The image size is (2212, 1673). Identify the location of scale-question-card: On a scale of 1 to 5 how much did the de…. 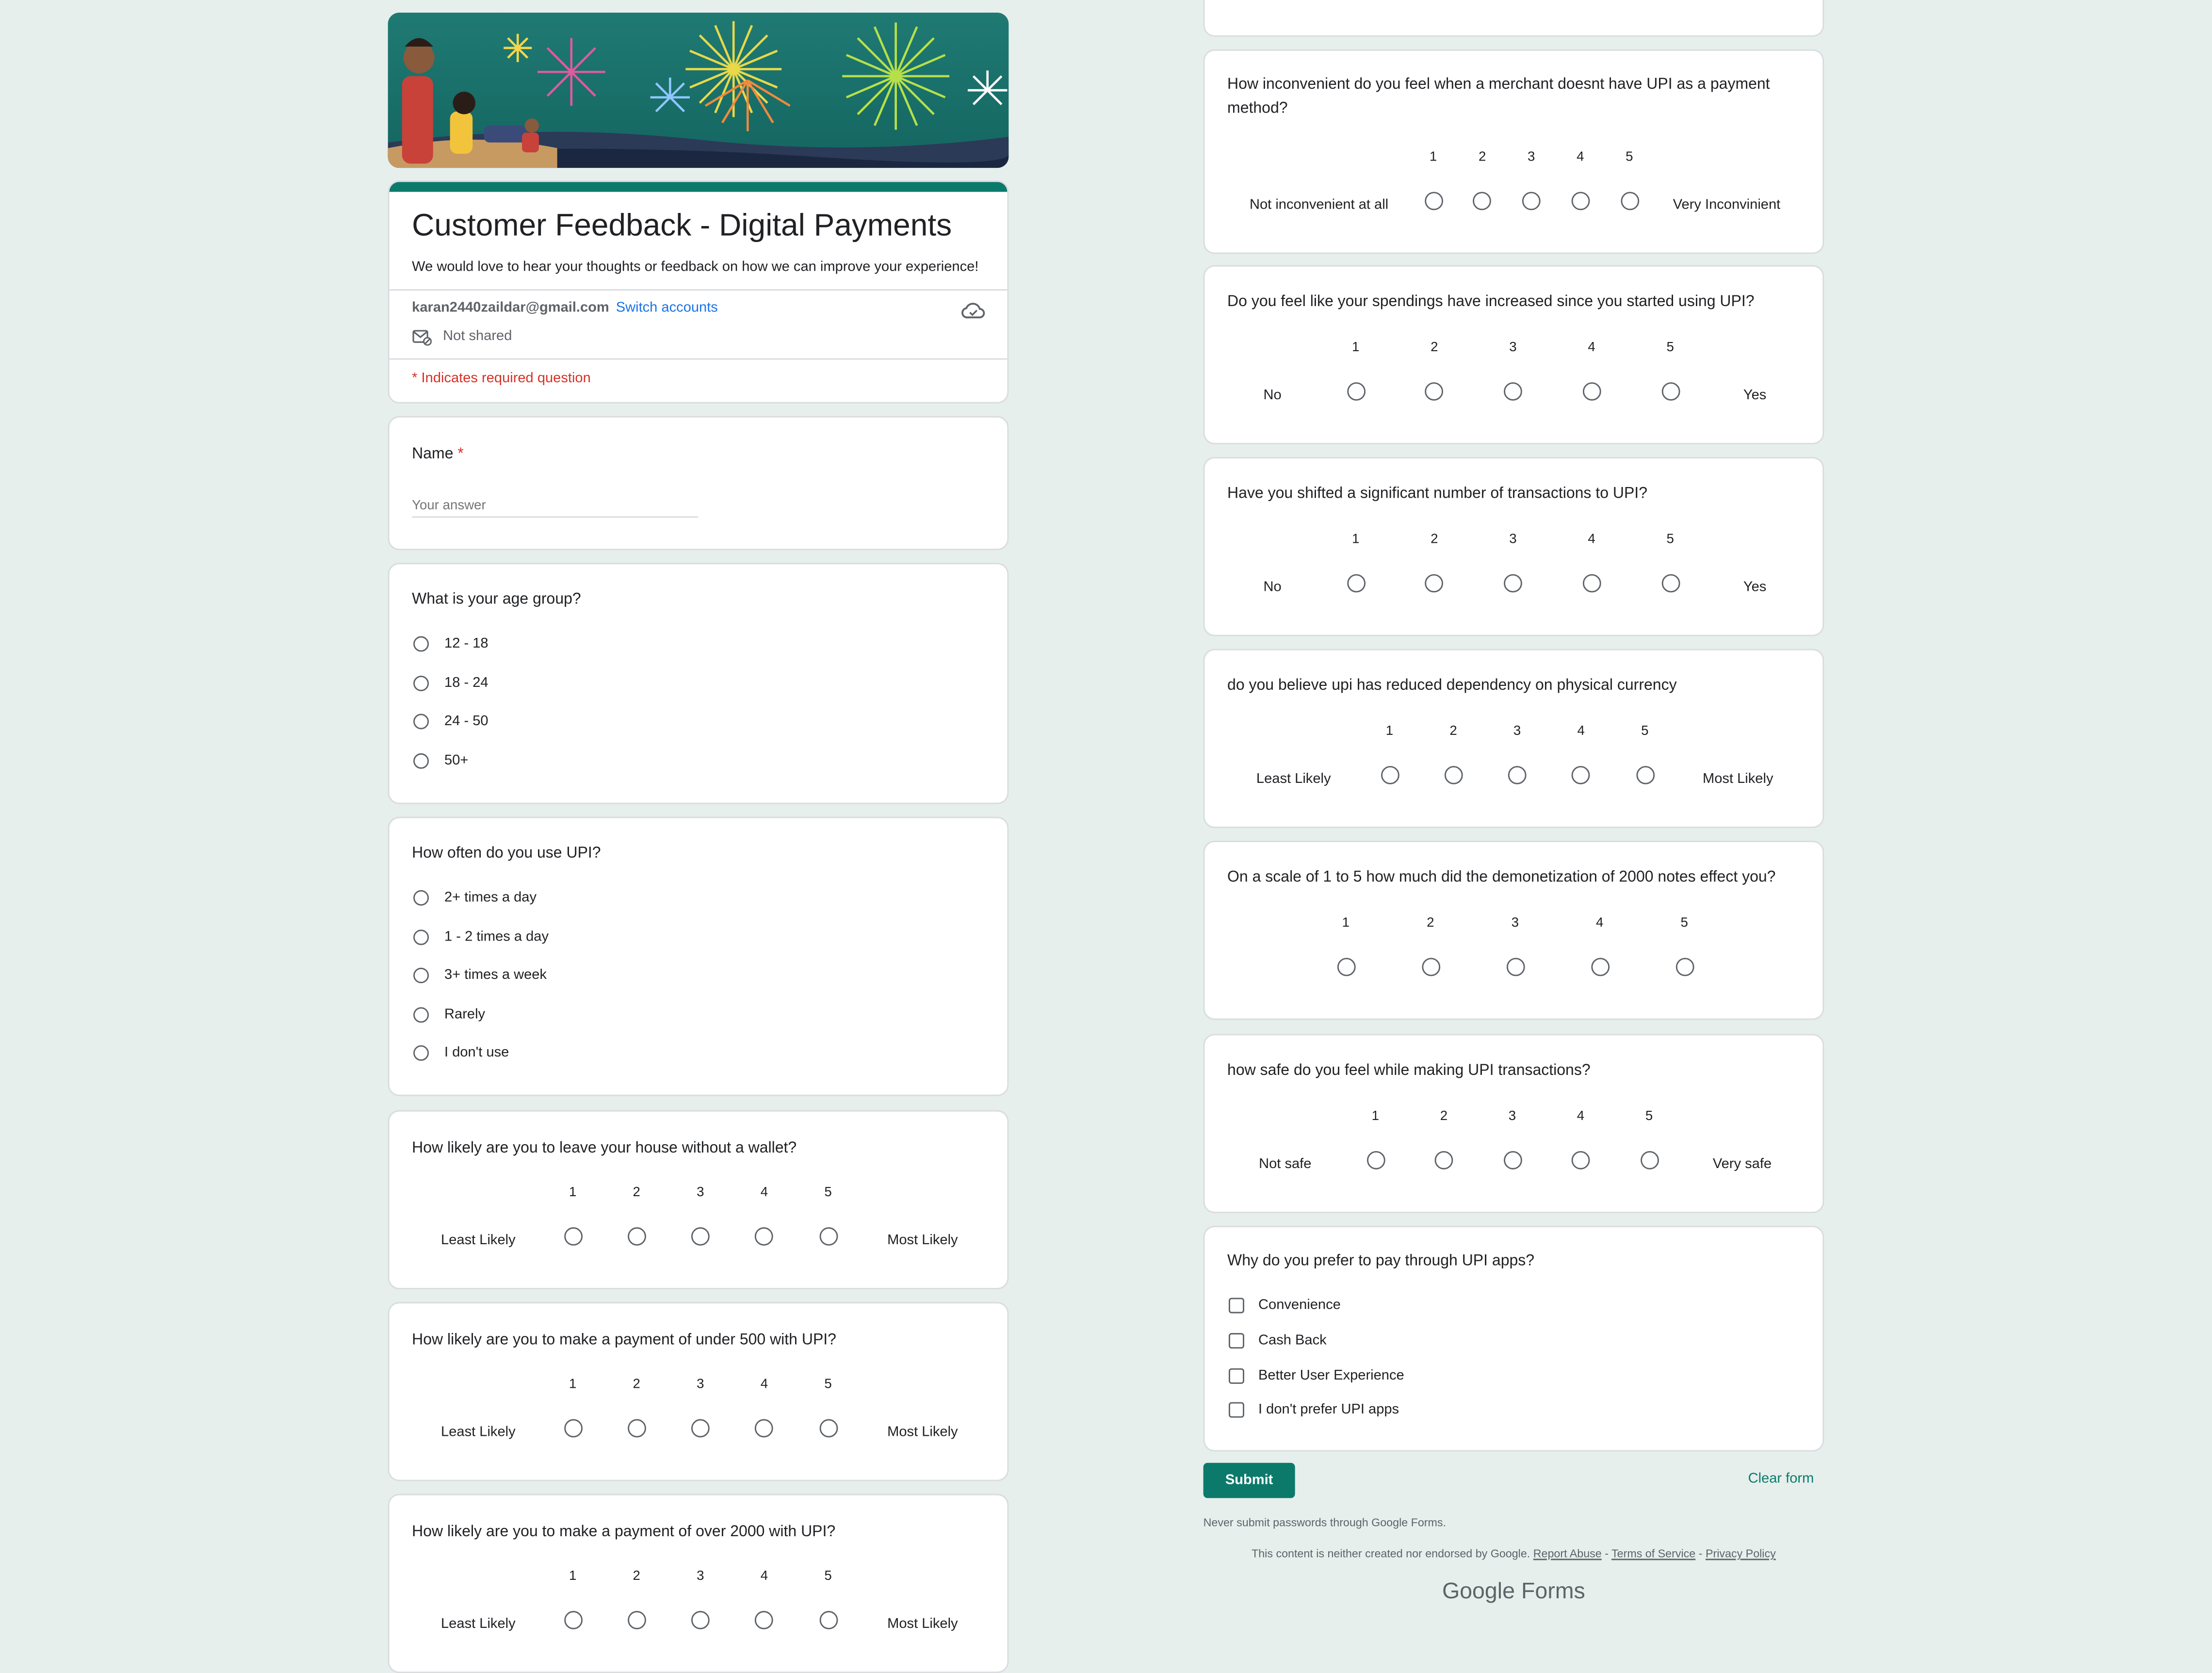
(1513, 931).